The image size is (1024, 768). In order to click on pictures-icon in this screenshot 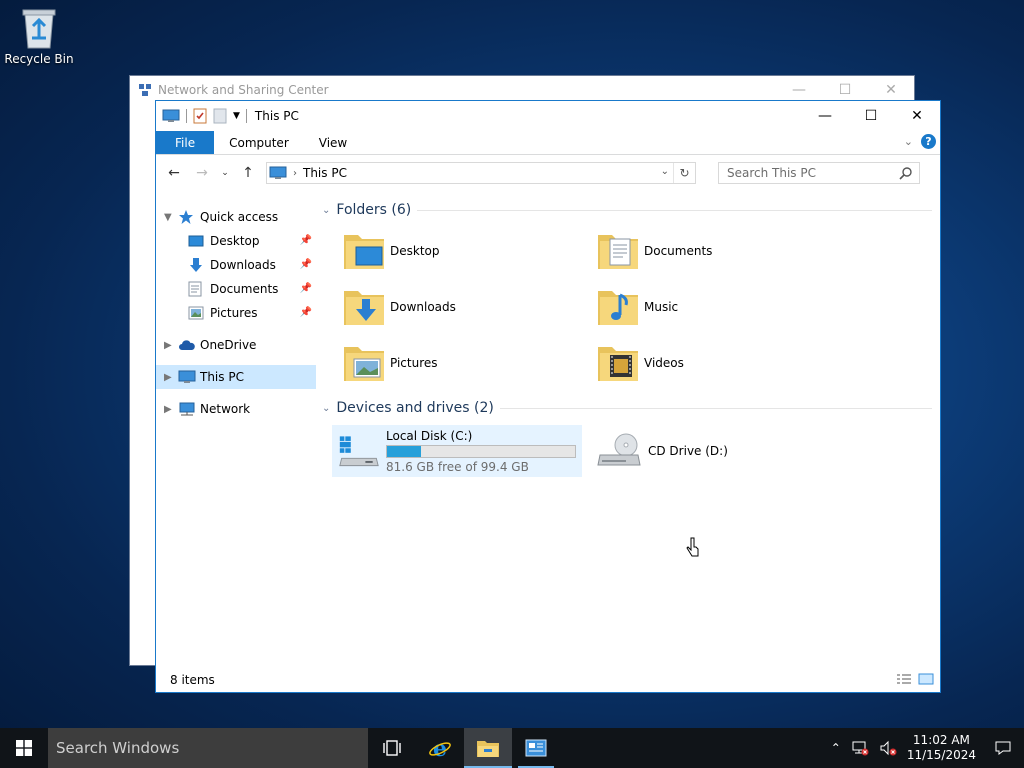, I will do `click(196, 313)`.